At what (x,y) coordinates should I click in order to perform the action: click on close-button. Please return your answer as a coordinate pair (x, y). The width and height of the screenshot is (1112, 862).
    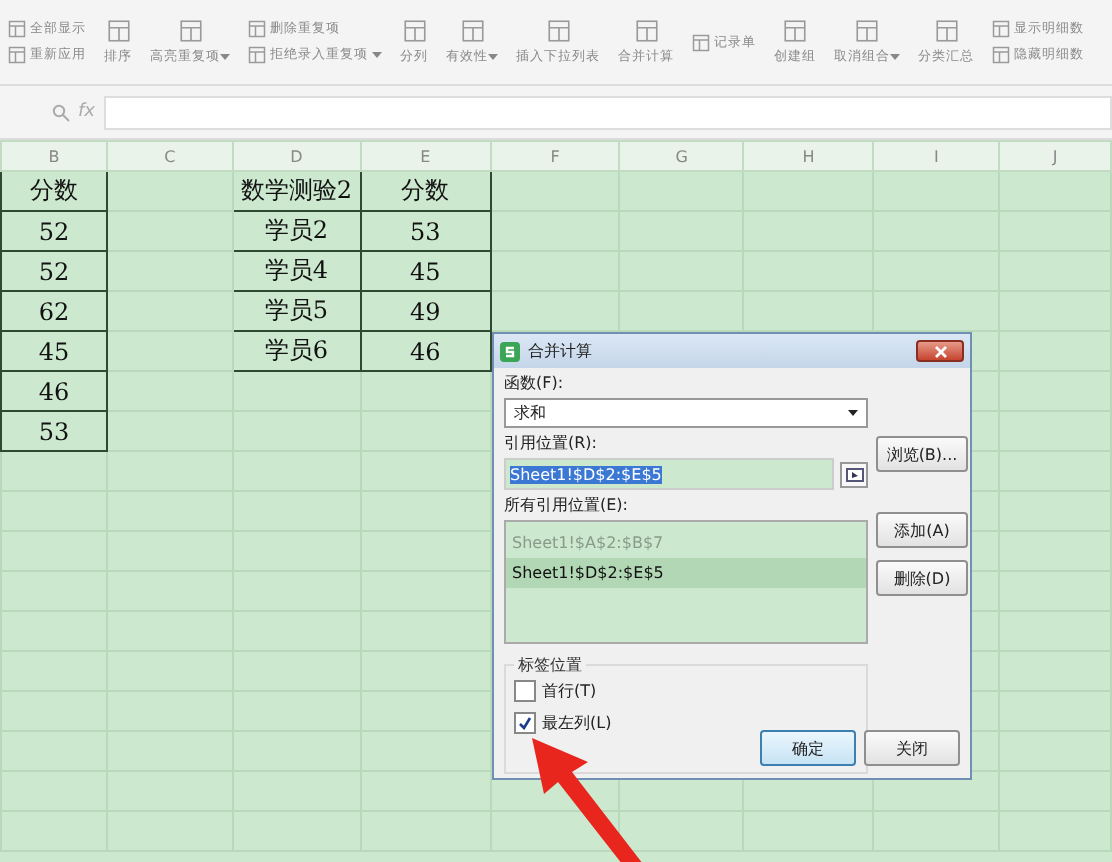
    Looking at the image, I should click on (940, 351).